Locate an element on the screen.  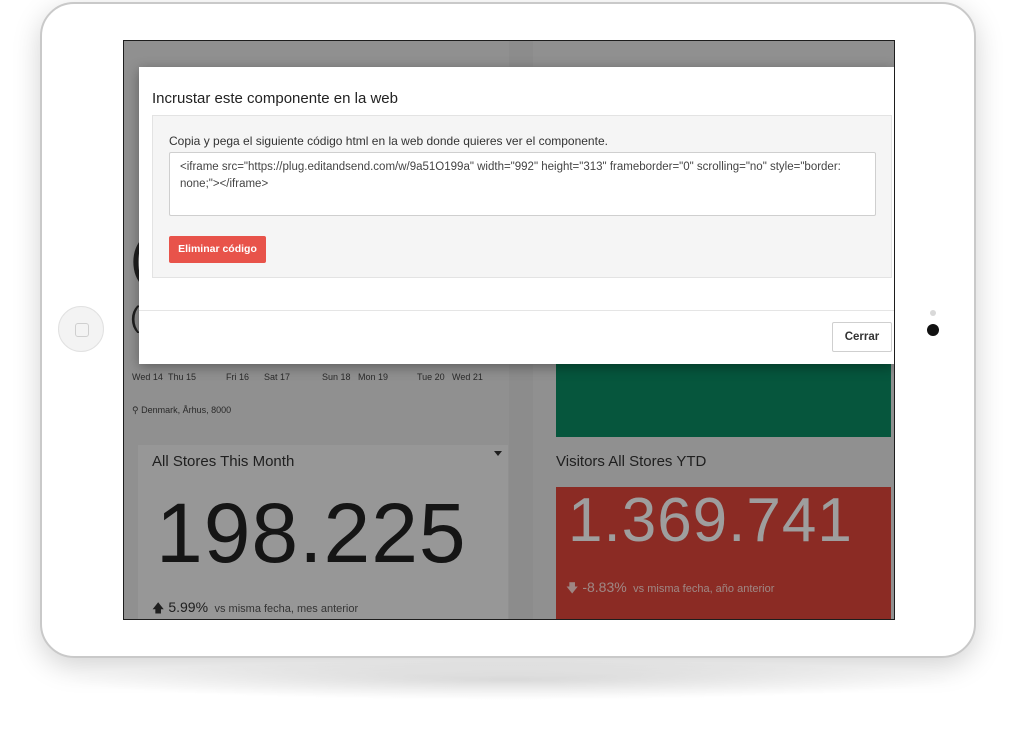
close-button: Cerrar is located at coordinates (862, 337).